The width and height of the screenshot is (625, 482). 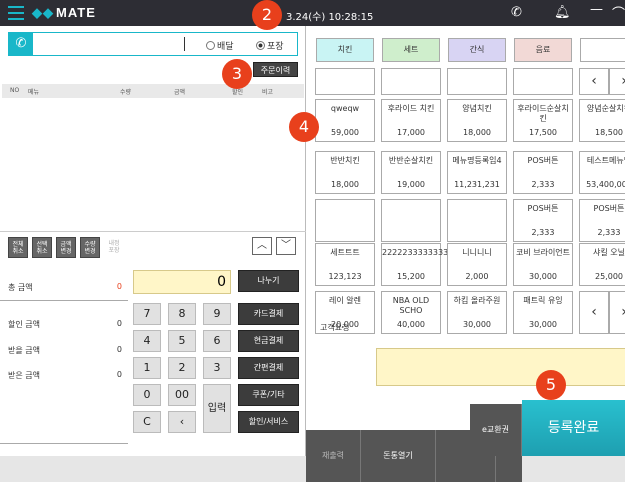 I want to click on menu-item: 샤킬 오닐 25,000, so click(x=602, y=264).